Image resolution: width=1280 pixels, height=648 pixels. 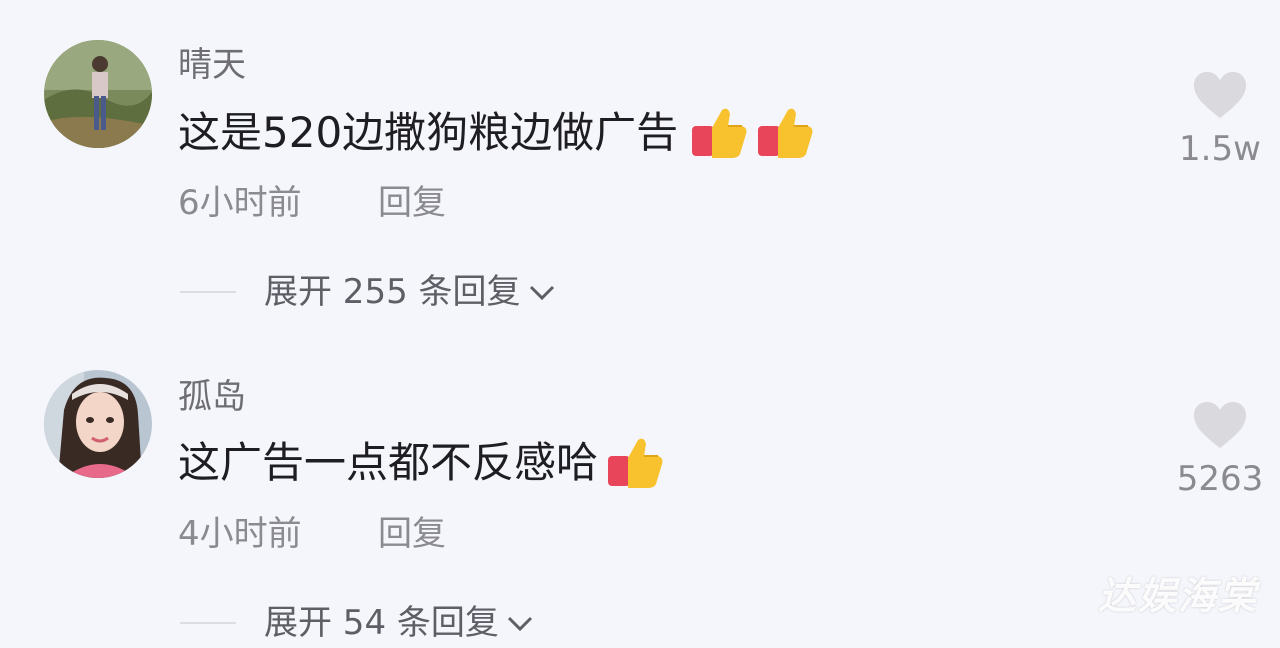 I want to click on like-button: 1.5w, so click(x=1220, y=118).